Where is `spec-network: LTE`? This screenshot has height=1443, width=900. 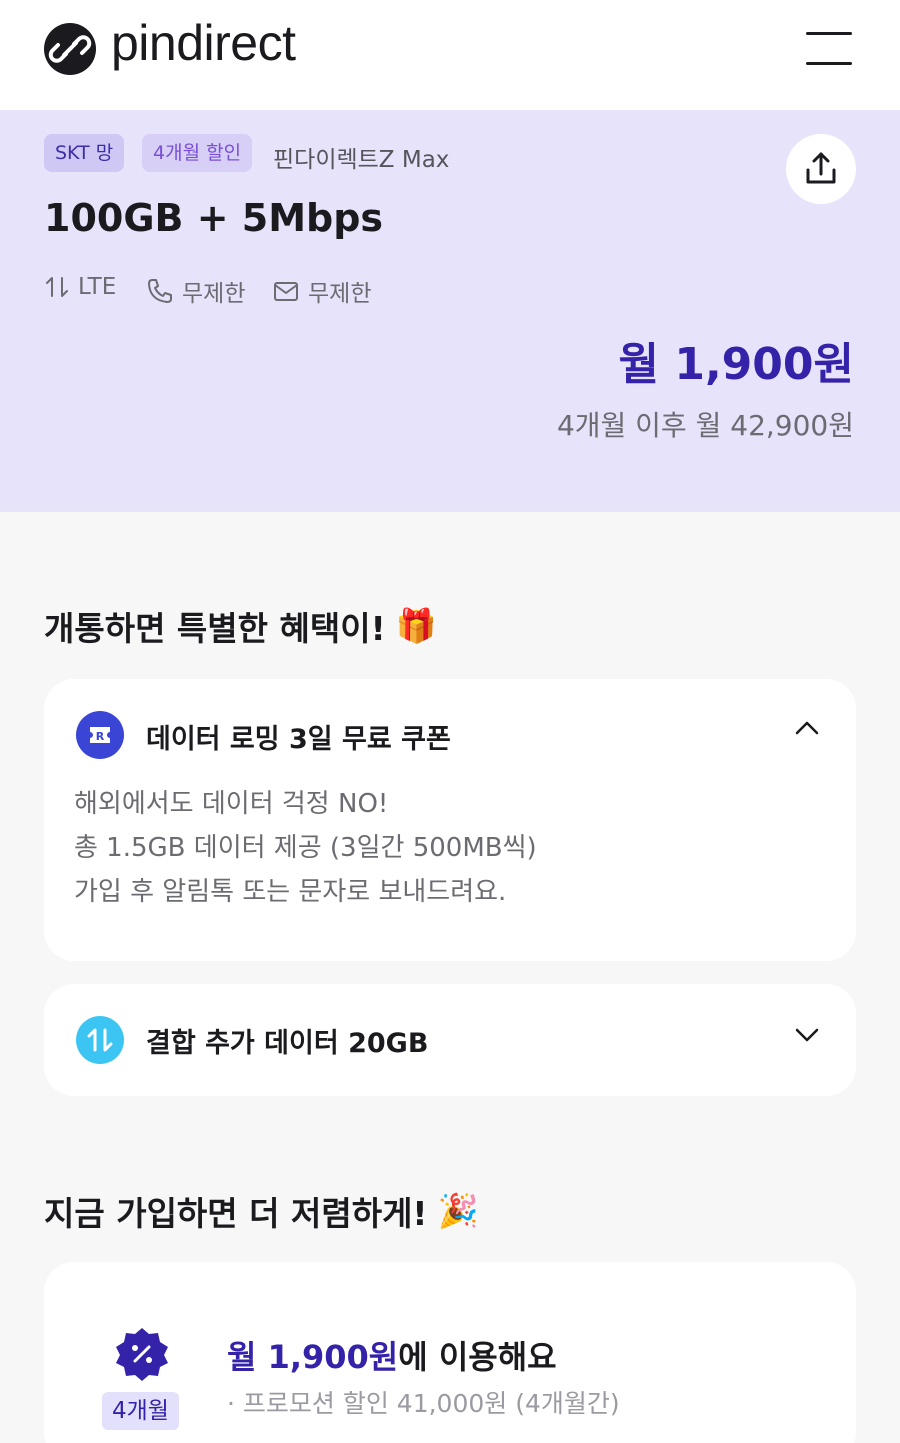 spec-network: LTE is located at coordinates (80, 287).